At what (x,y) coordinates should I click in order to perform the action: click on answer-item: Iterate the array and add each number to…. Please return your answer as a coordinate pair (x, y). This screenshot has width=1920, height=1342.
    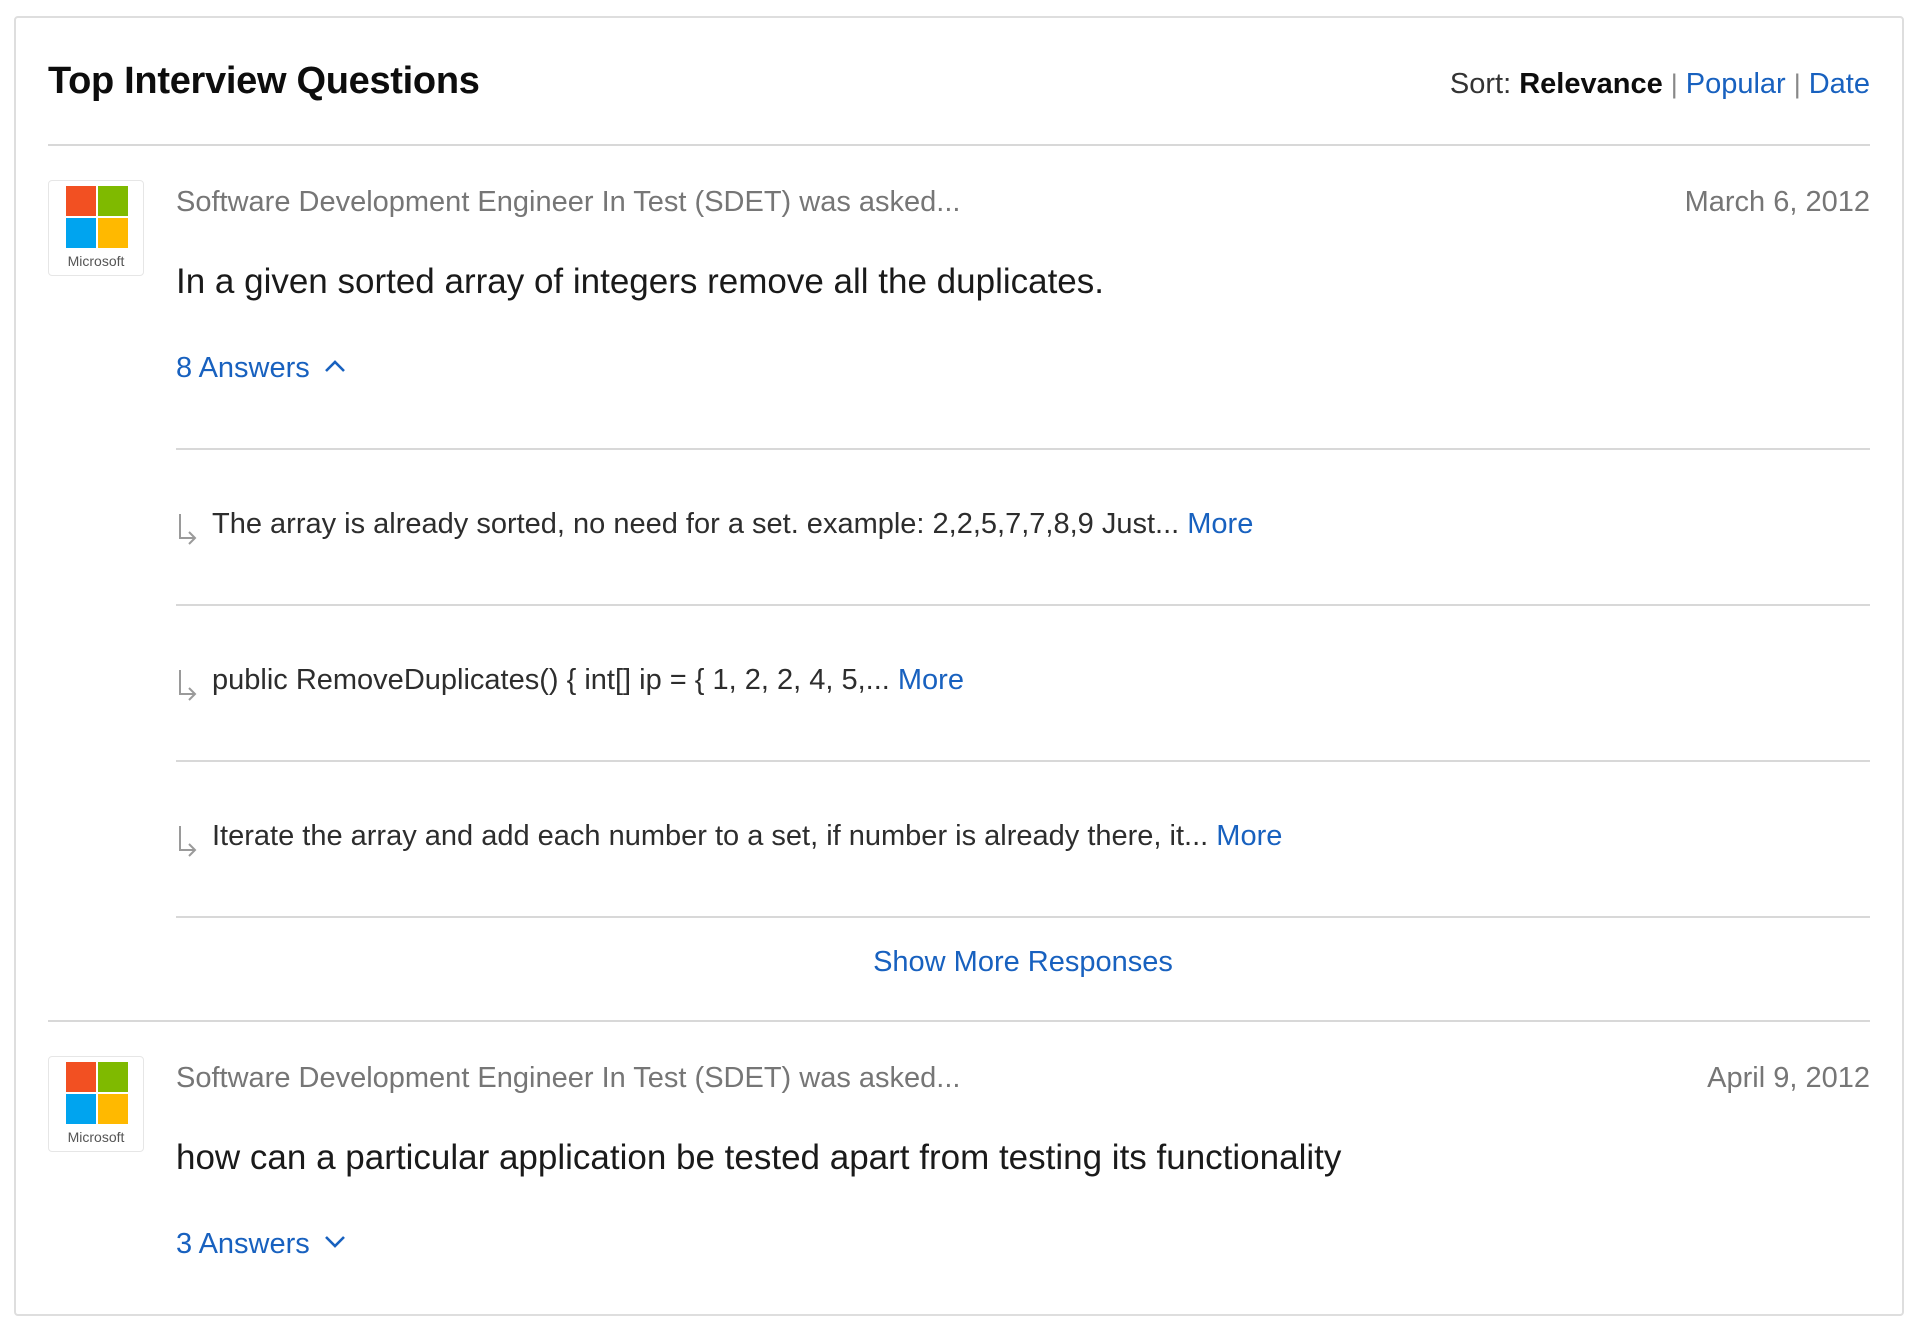
    Looking at the image, I should click on (1023, 838).